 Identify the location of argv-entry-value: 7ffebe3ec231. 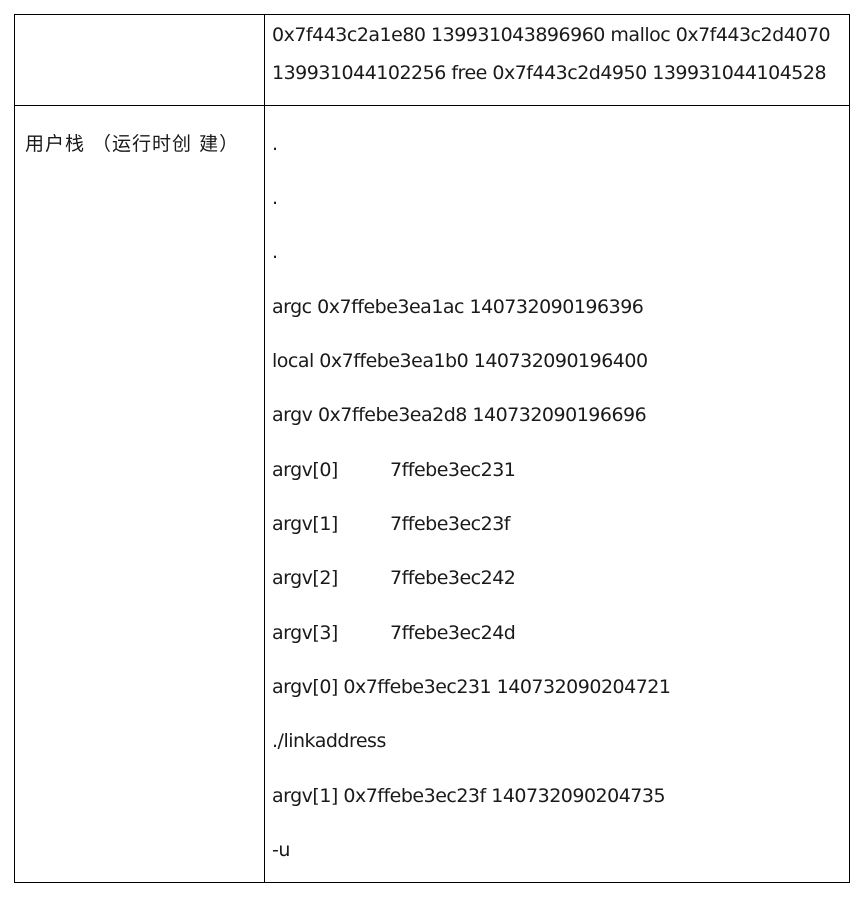
(453, 470).